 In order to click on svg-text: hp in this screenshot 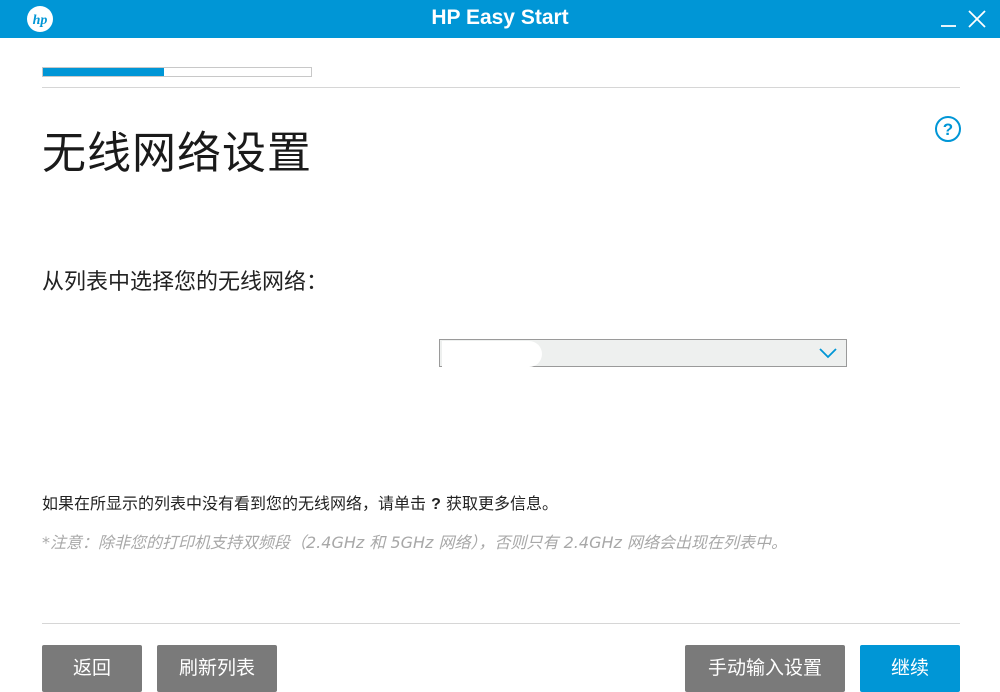, I will do `click(40, 20)`.